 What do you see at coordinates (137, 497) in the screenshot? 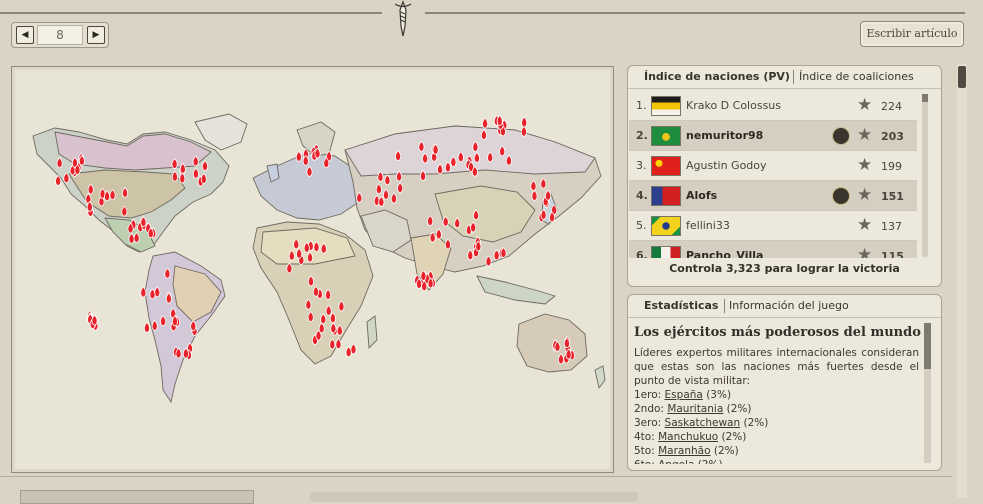
I see `bottom-panel-left` at bounding box center [137, 497].